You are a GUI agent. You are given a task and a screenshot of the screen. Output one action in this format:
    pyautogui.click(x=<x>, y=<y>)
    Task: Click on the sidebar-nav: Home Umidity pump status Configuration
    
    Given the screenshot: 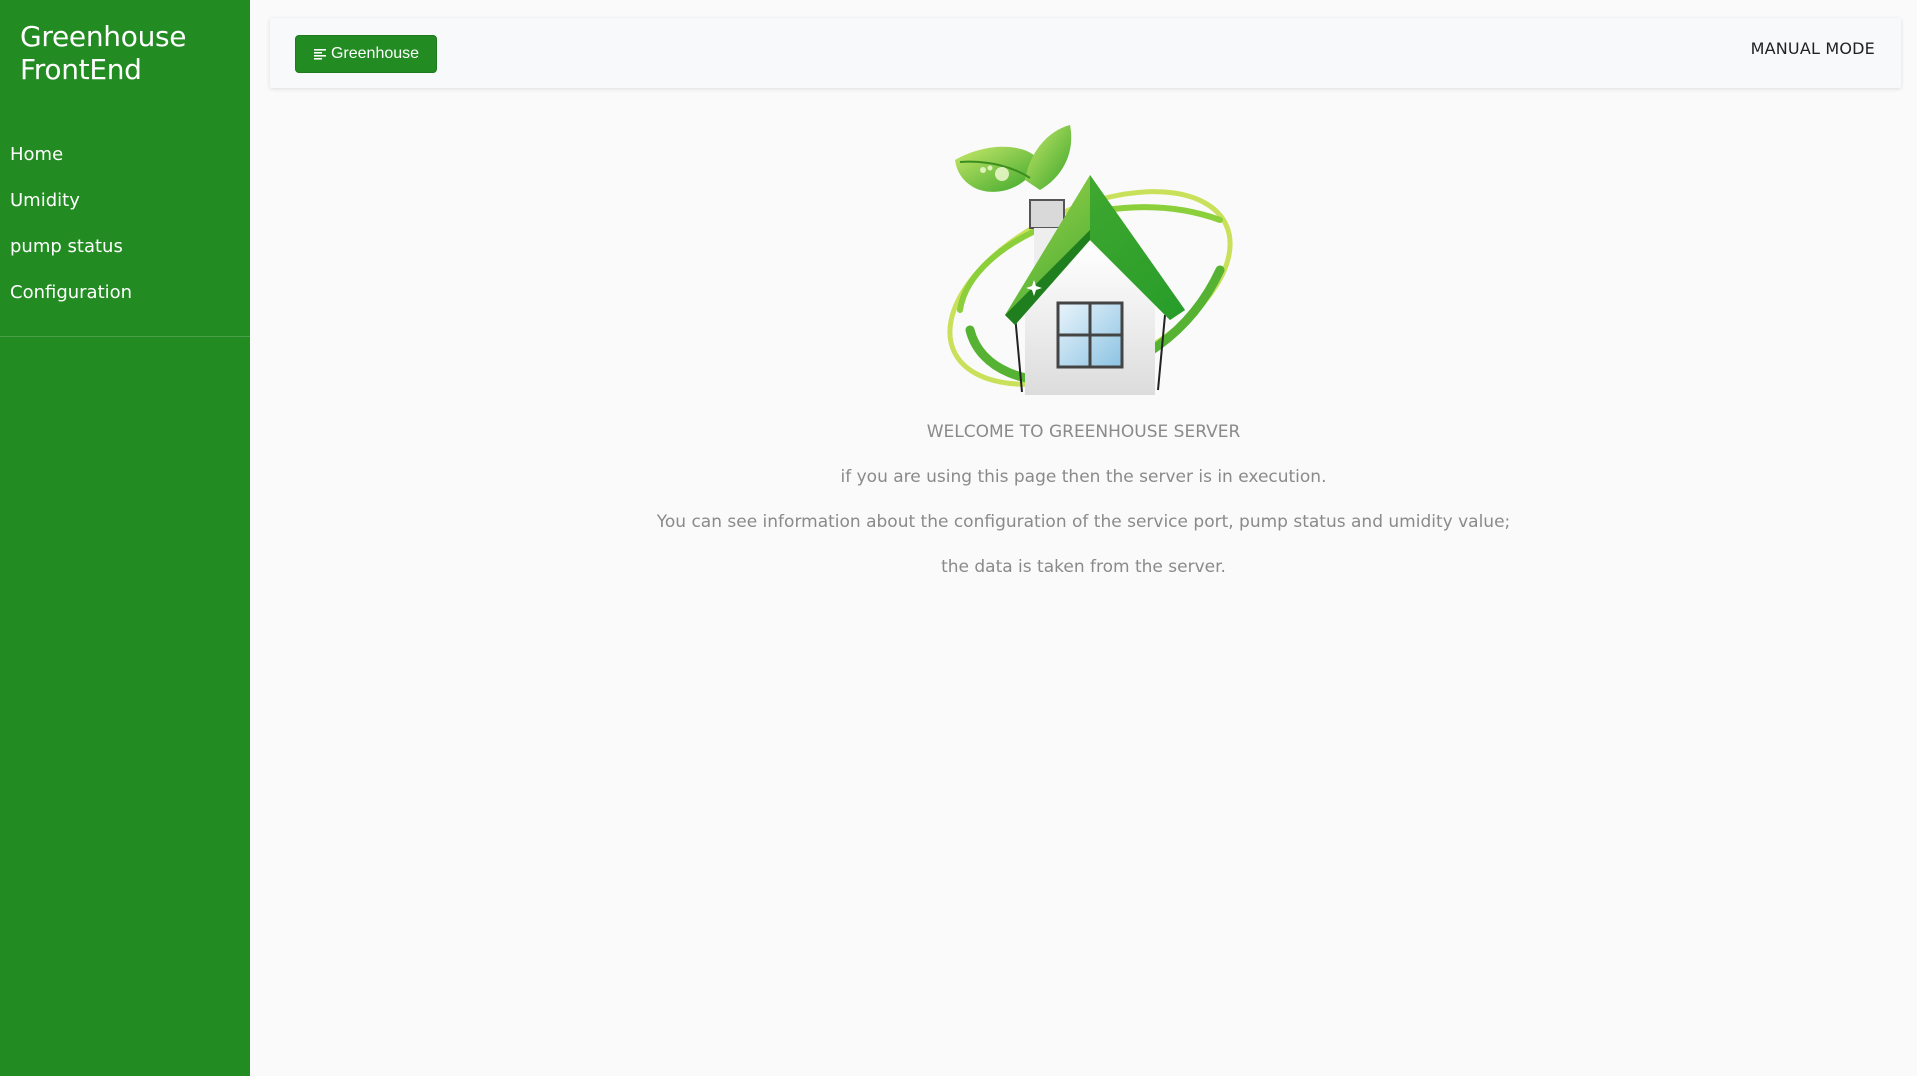 What is the action you would take?
    pyautogui.click(x=125, y=234)
    